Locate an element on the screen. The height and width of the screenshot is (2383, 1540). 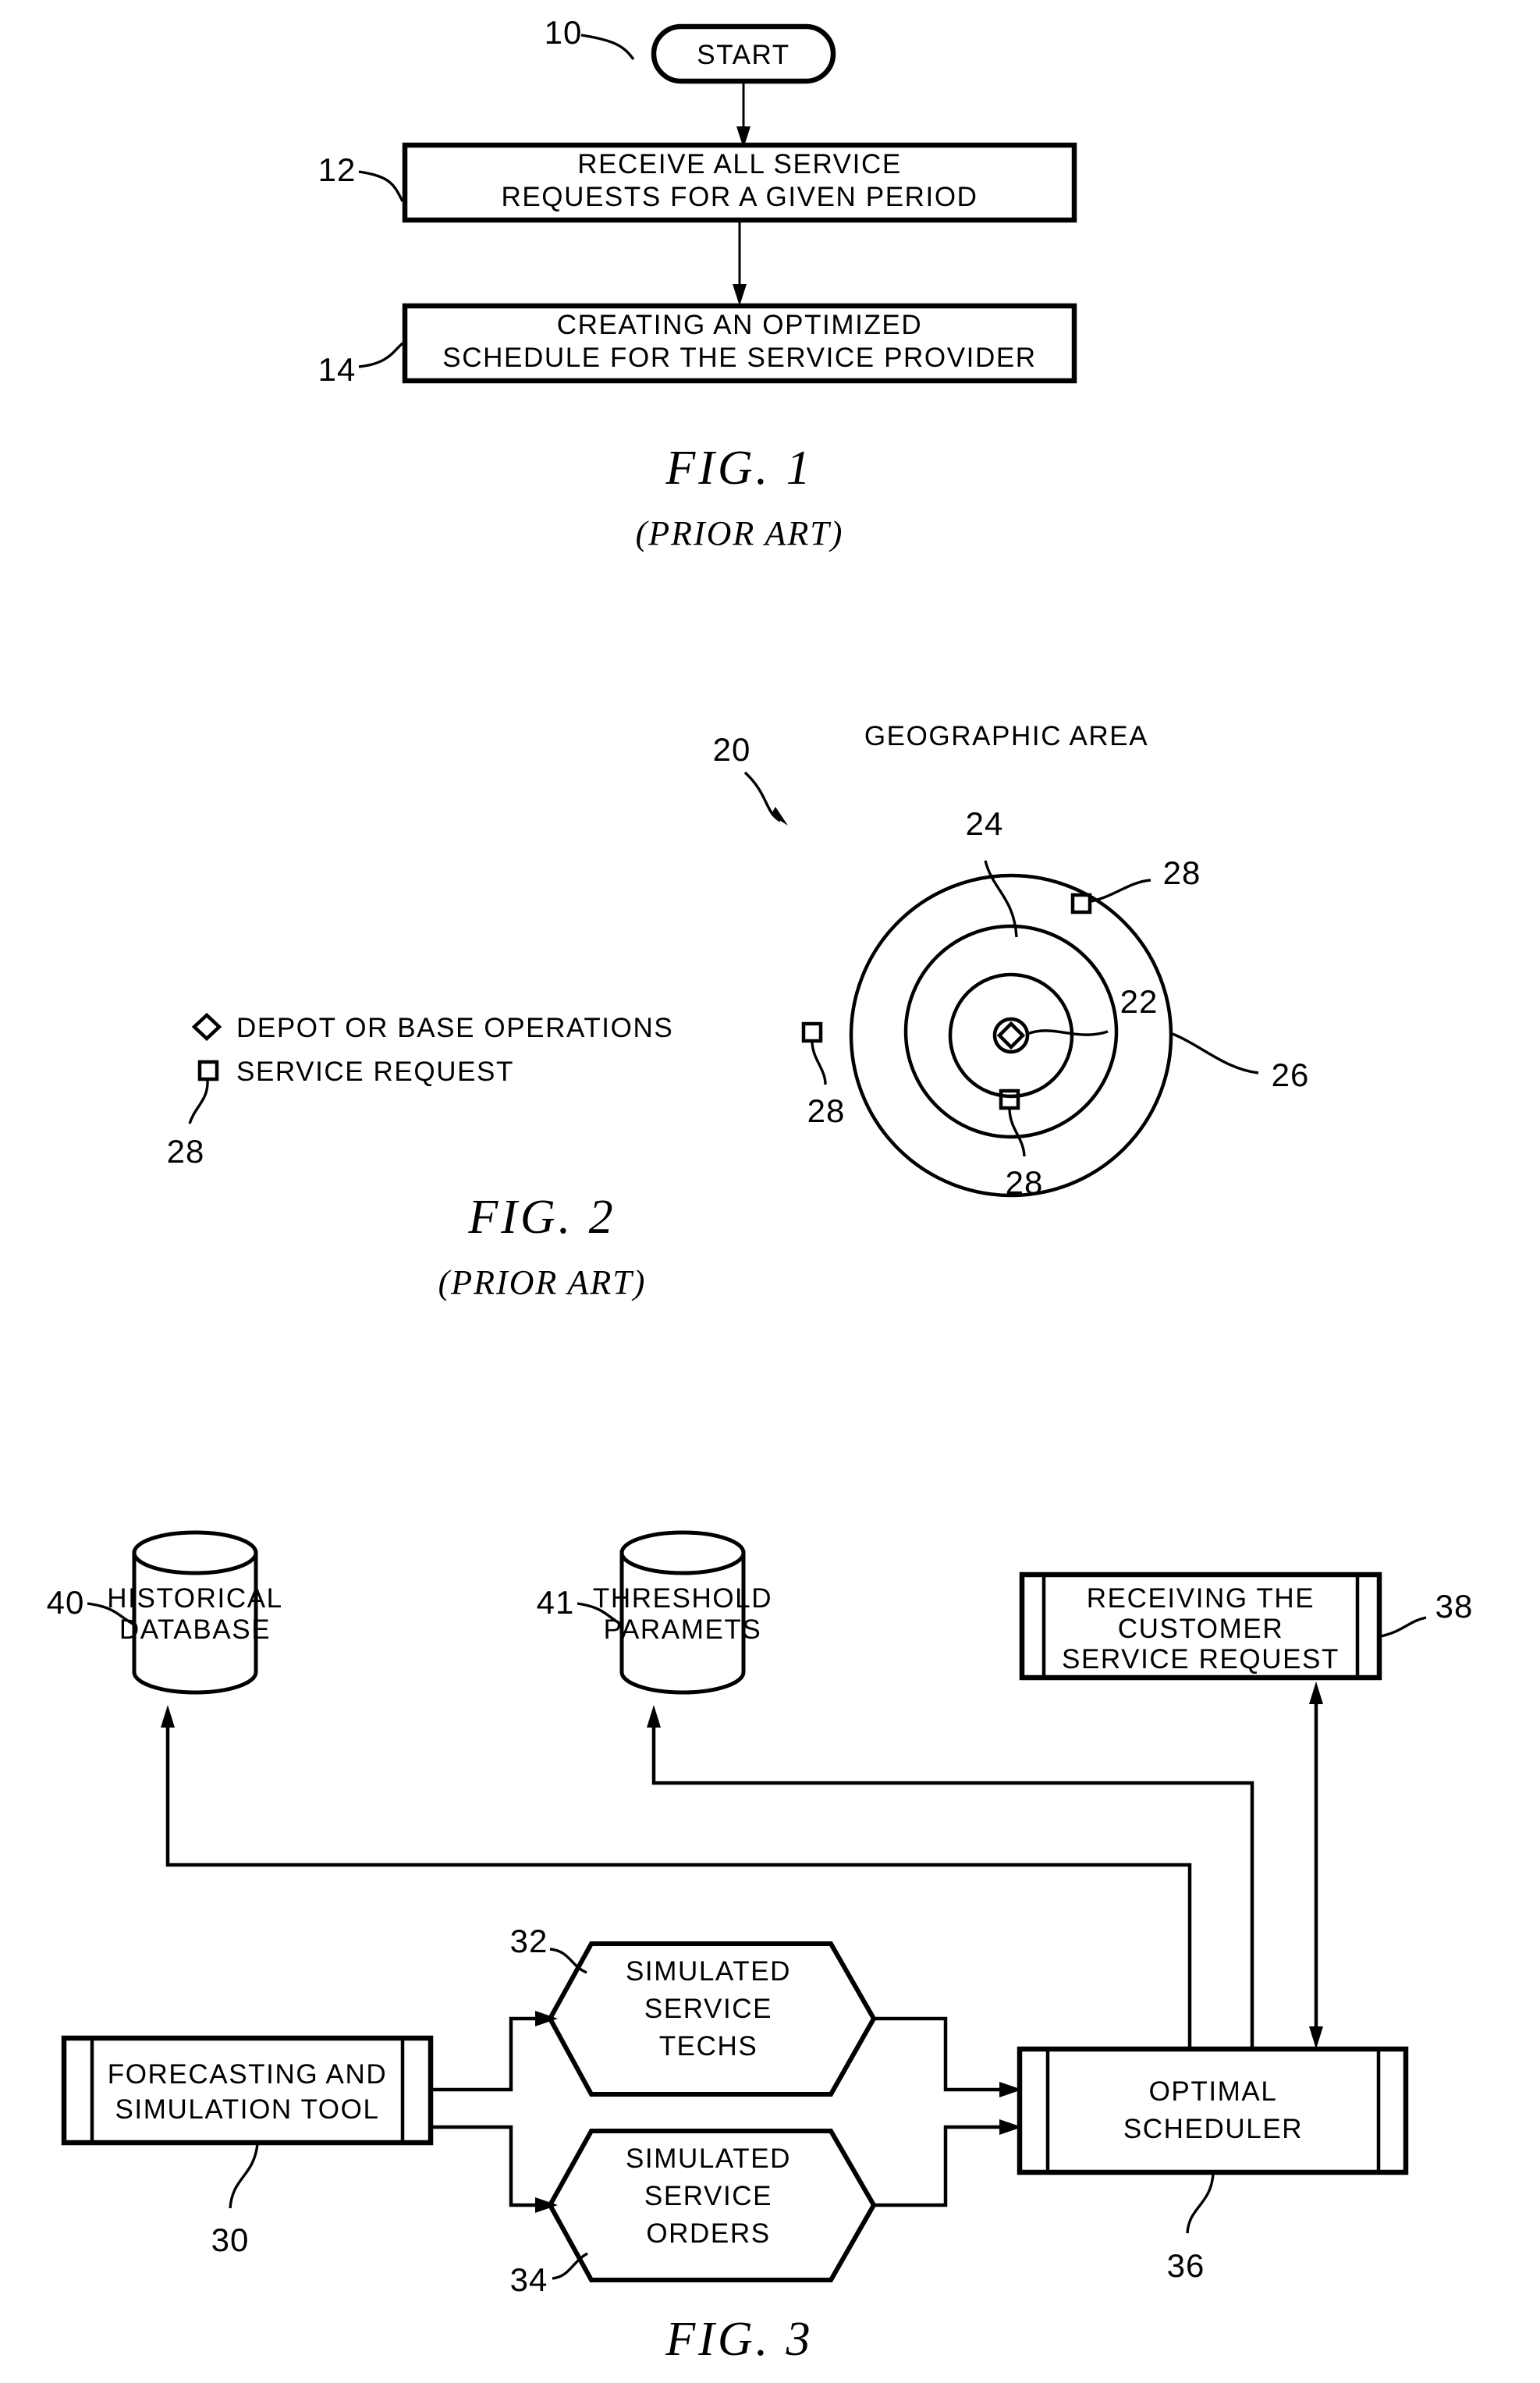
ref-32: 32 is located at coordinates (529, 1941).